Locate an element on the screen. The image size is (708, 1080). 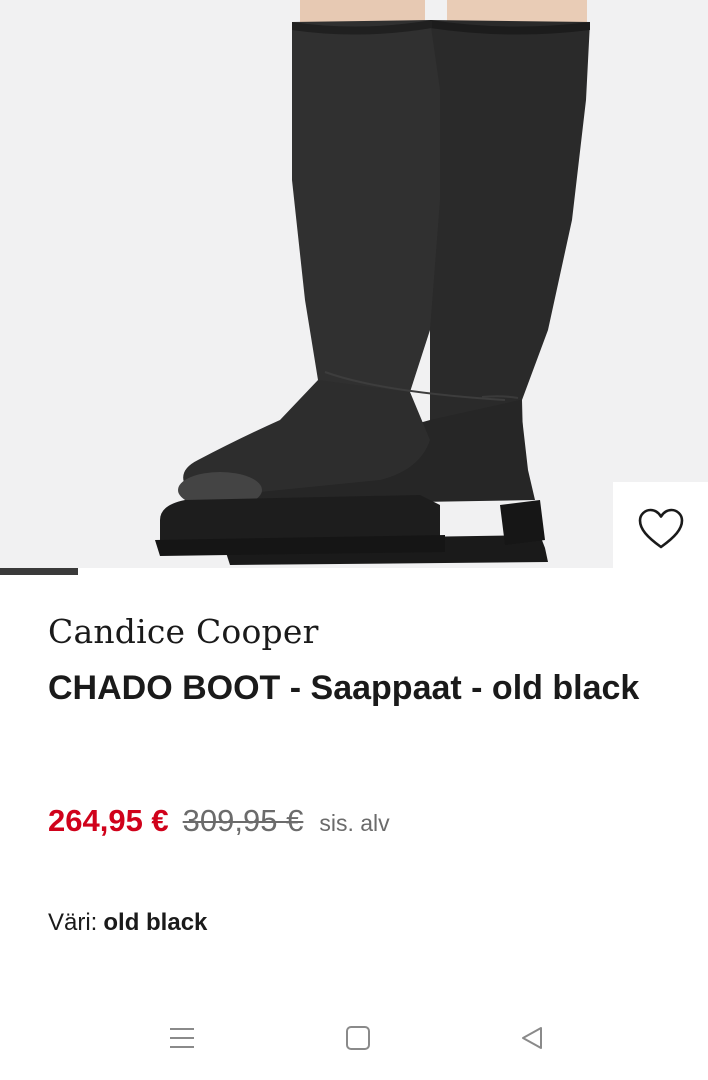
back-button is located at coordinates (532, 1038).